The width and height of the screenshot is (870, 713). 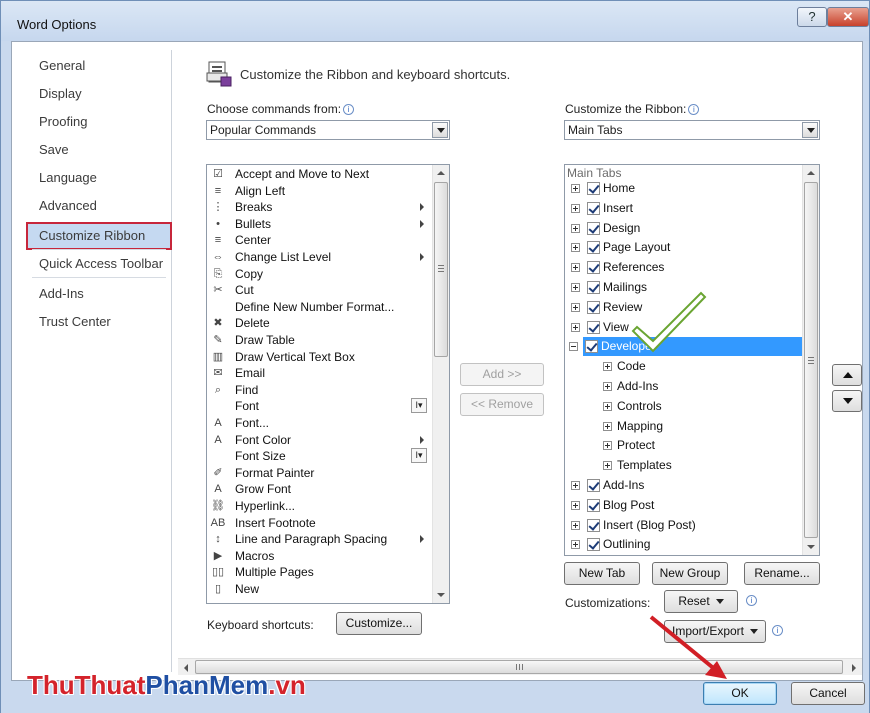 I want to click on move-down-button, so click(x=847, y=401).